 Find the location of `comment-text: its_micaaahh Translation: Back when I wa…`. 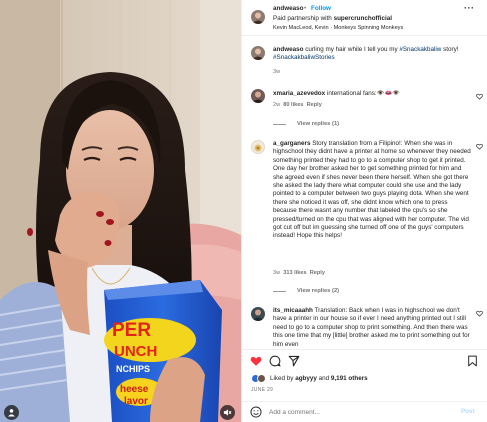

comment-text: its_micaaahh Translation: Back when I wa… is located at coordinates (371, 327).